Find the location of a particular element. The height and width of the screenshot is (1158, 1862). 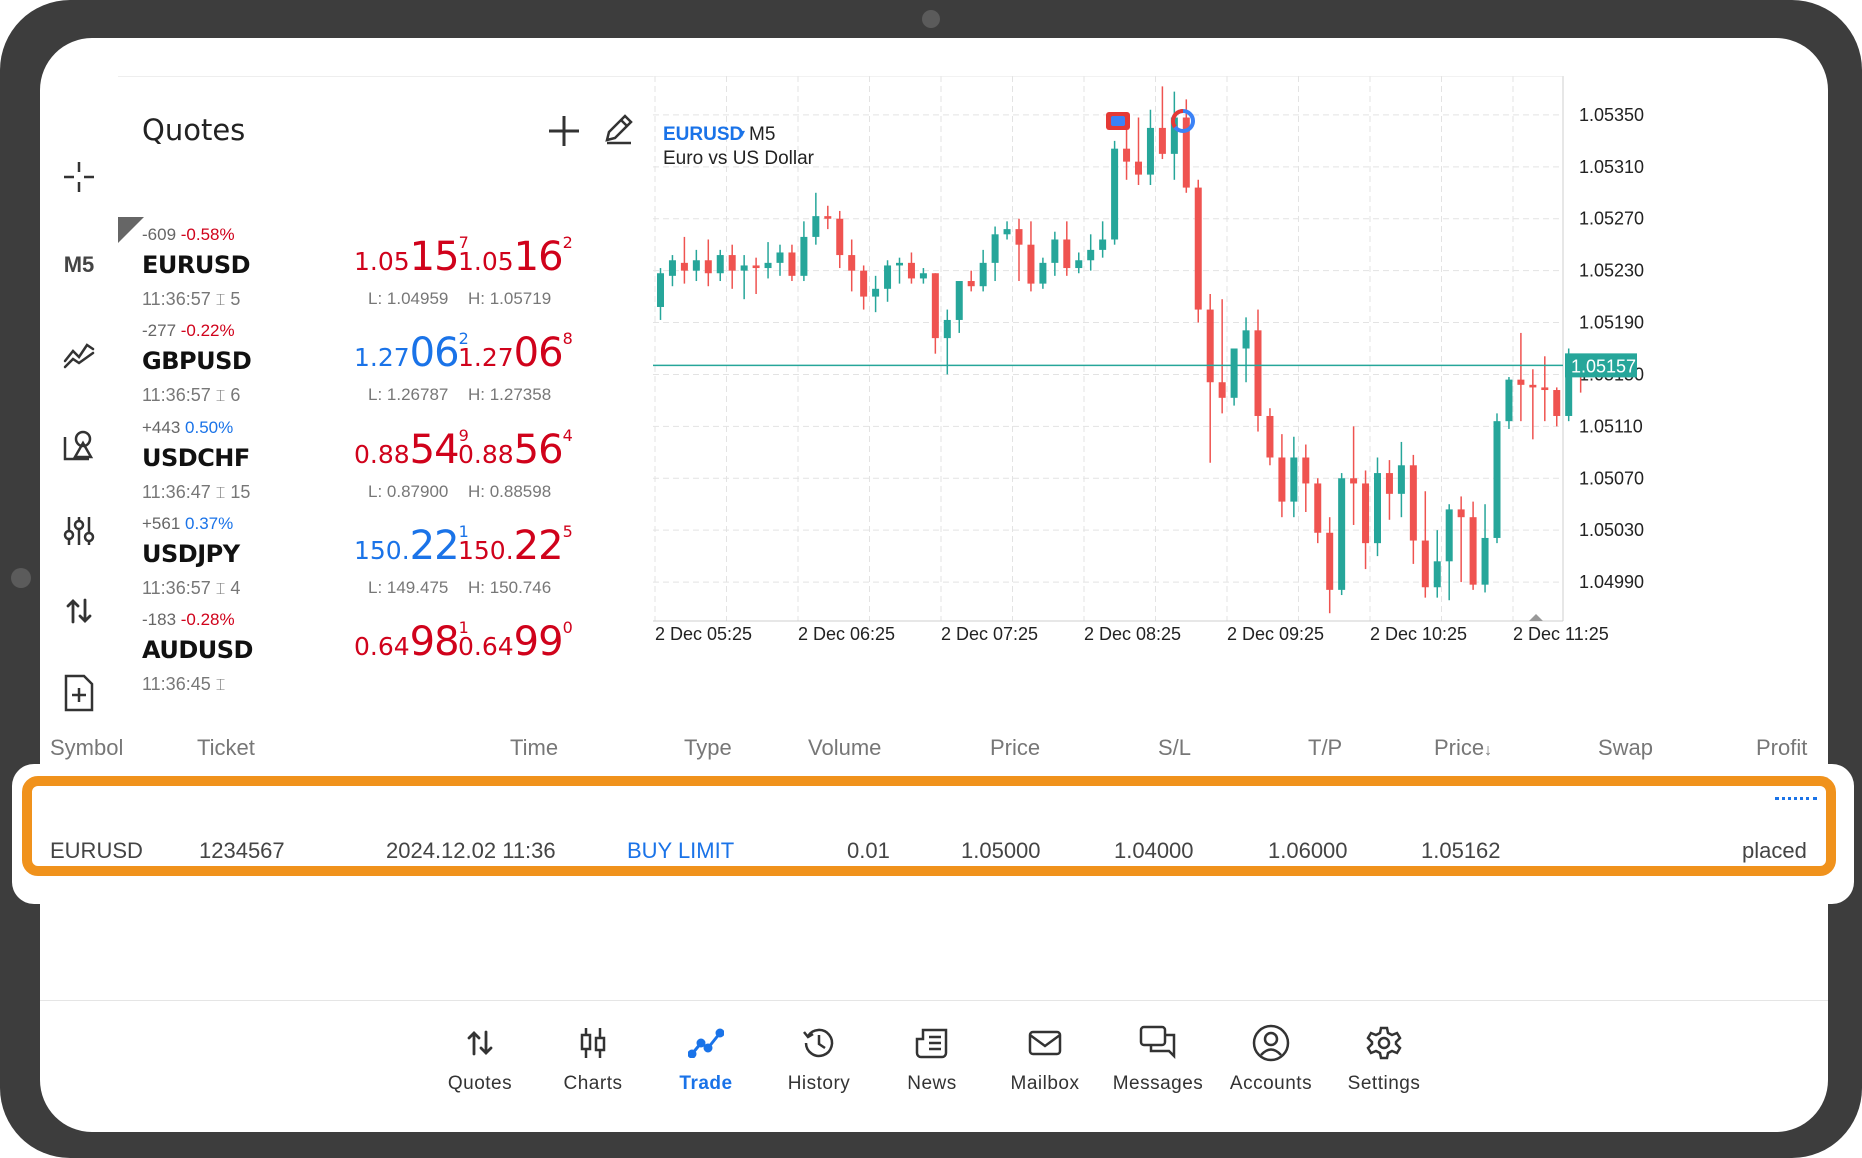

quote-symbol: USDJPY is located at coordinates (191, 554).